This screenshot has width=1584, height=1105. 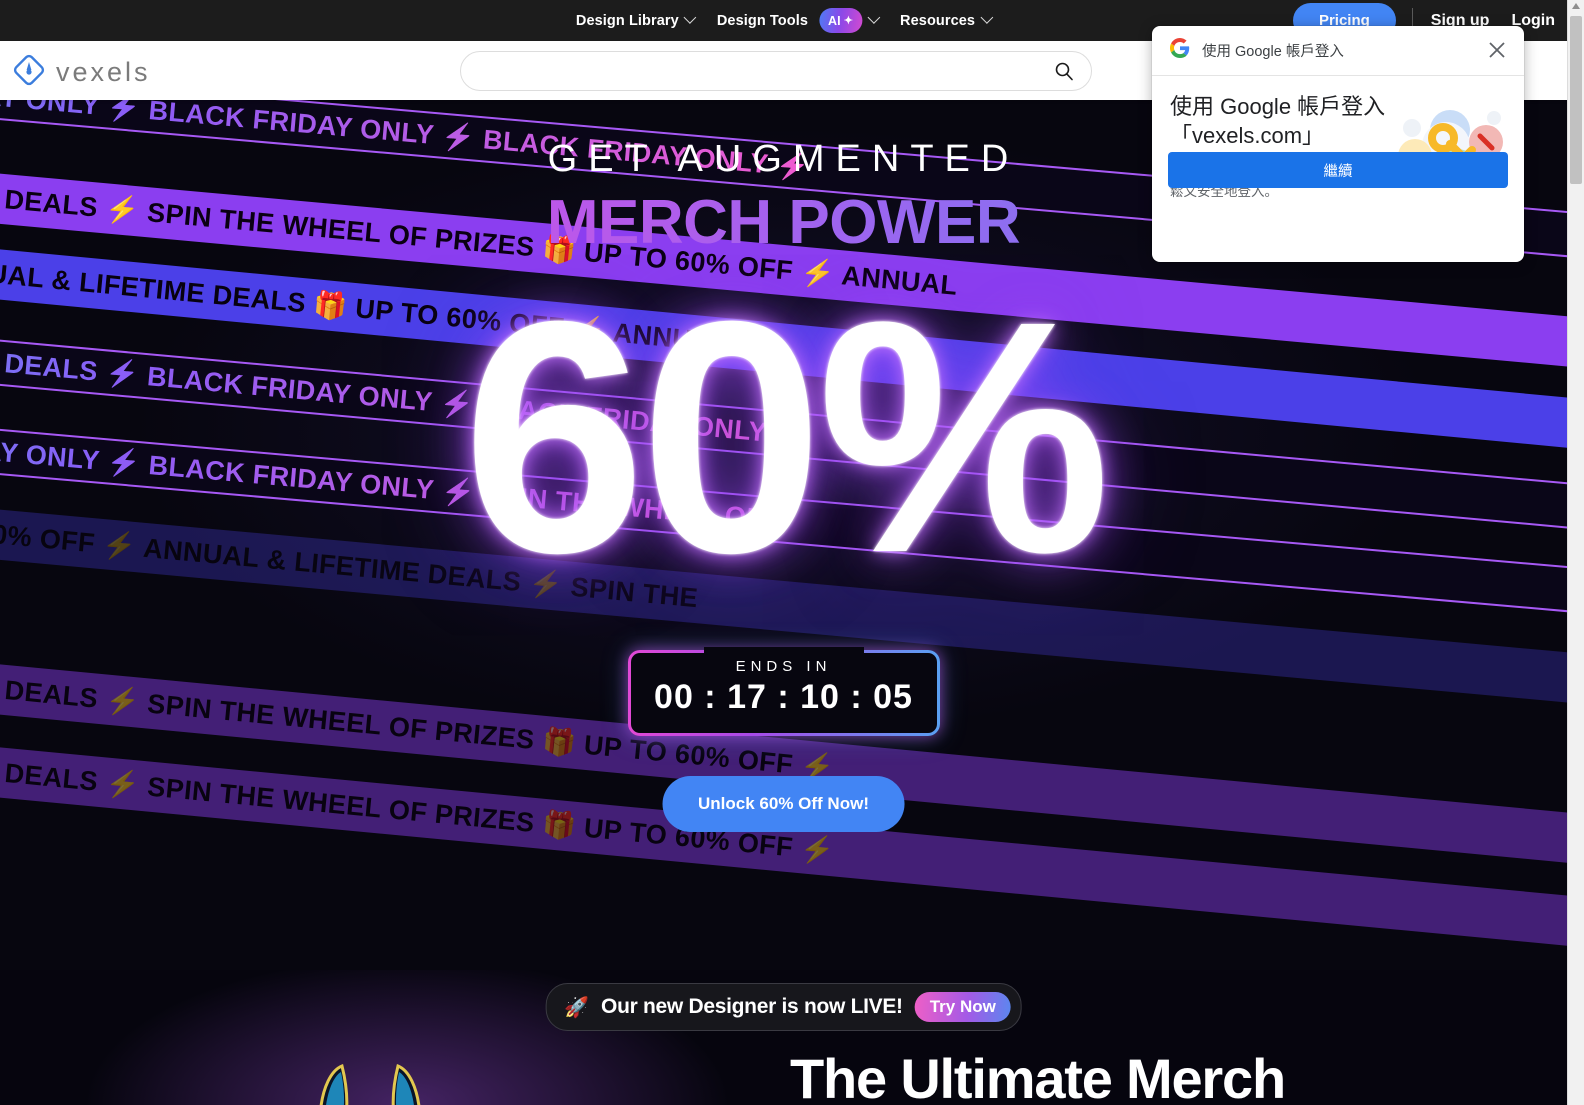 What do you see at coordinates (1180, 50) in the screenshot?
I see `google-g-icon` at bounding box center [1180, 50].